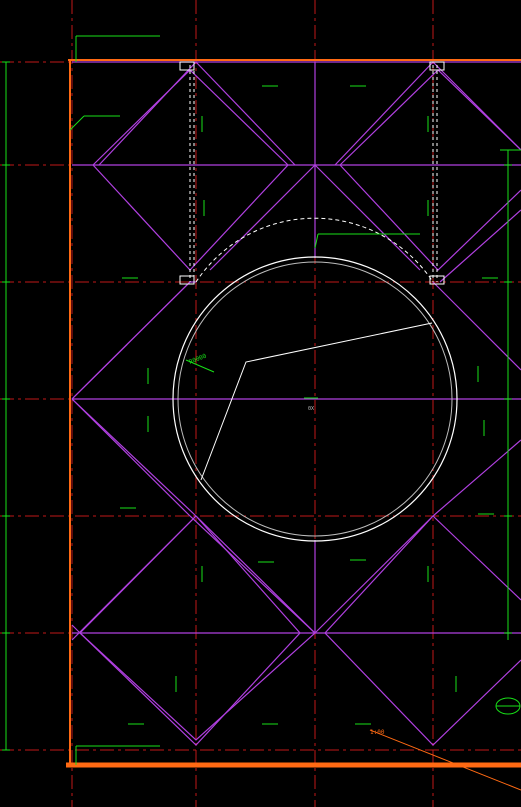  Describe the element at coordinates (311, 409) in the screenshot. I see `center-mark: 0X` at that location.